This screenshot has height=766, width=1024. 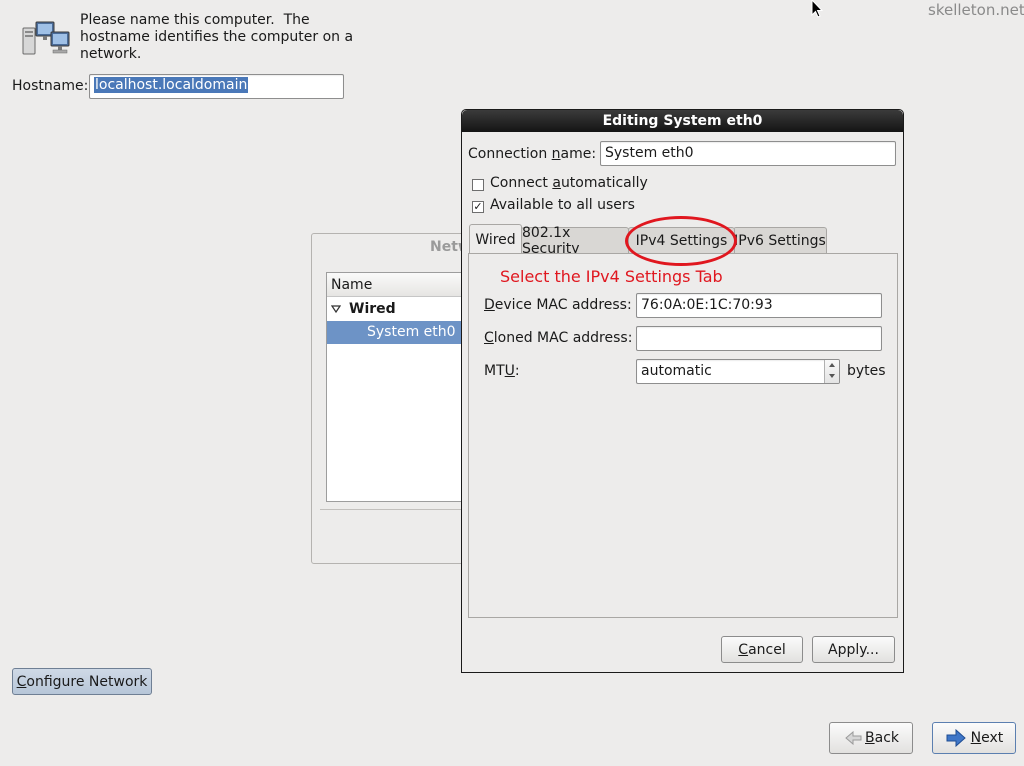 What do you see at coordinates (676, 371) in the screenshot?
I see `mtu-value: automatic` at bounding box center [676, 371].